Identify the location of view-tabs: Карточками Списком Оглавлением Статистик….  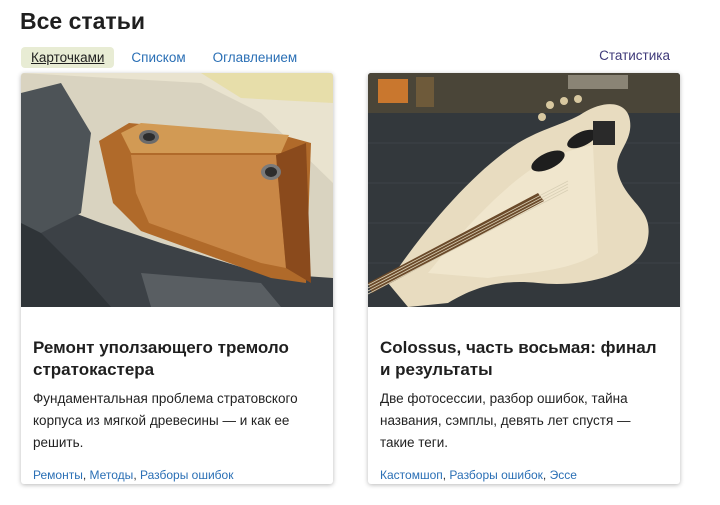
(345, 57).